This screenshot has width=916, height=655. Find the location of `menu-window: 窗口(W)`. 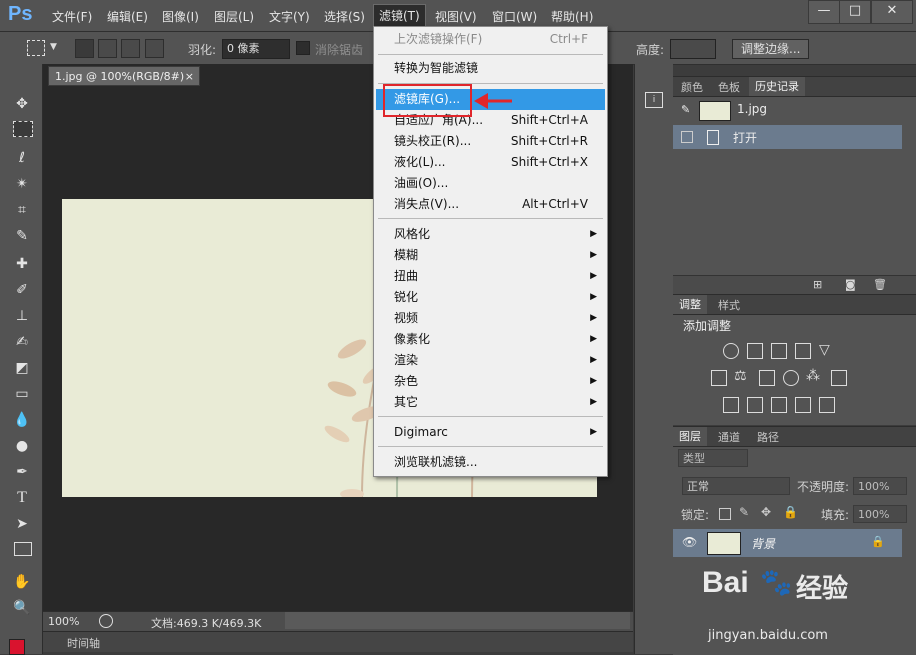

menu-window: 窗口(W) is located at coordinates (514, 16).